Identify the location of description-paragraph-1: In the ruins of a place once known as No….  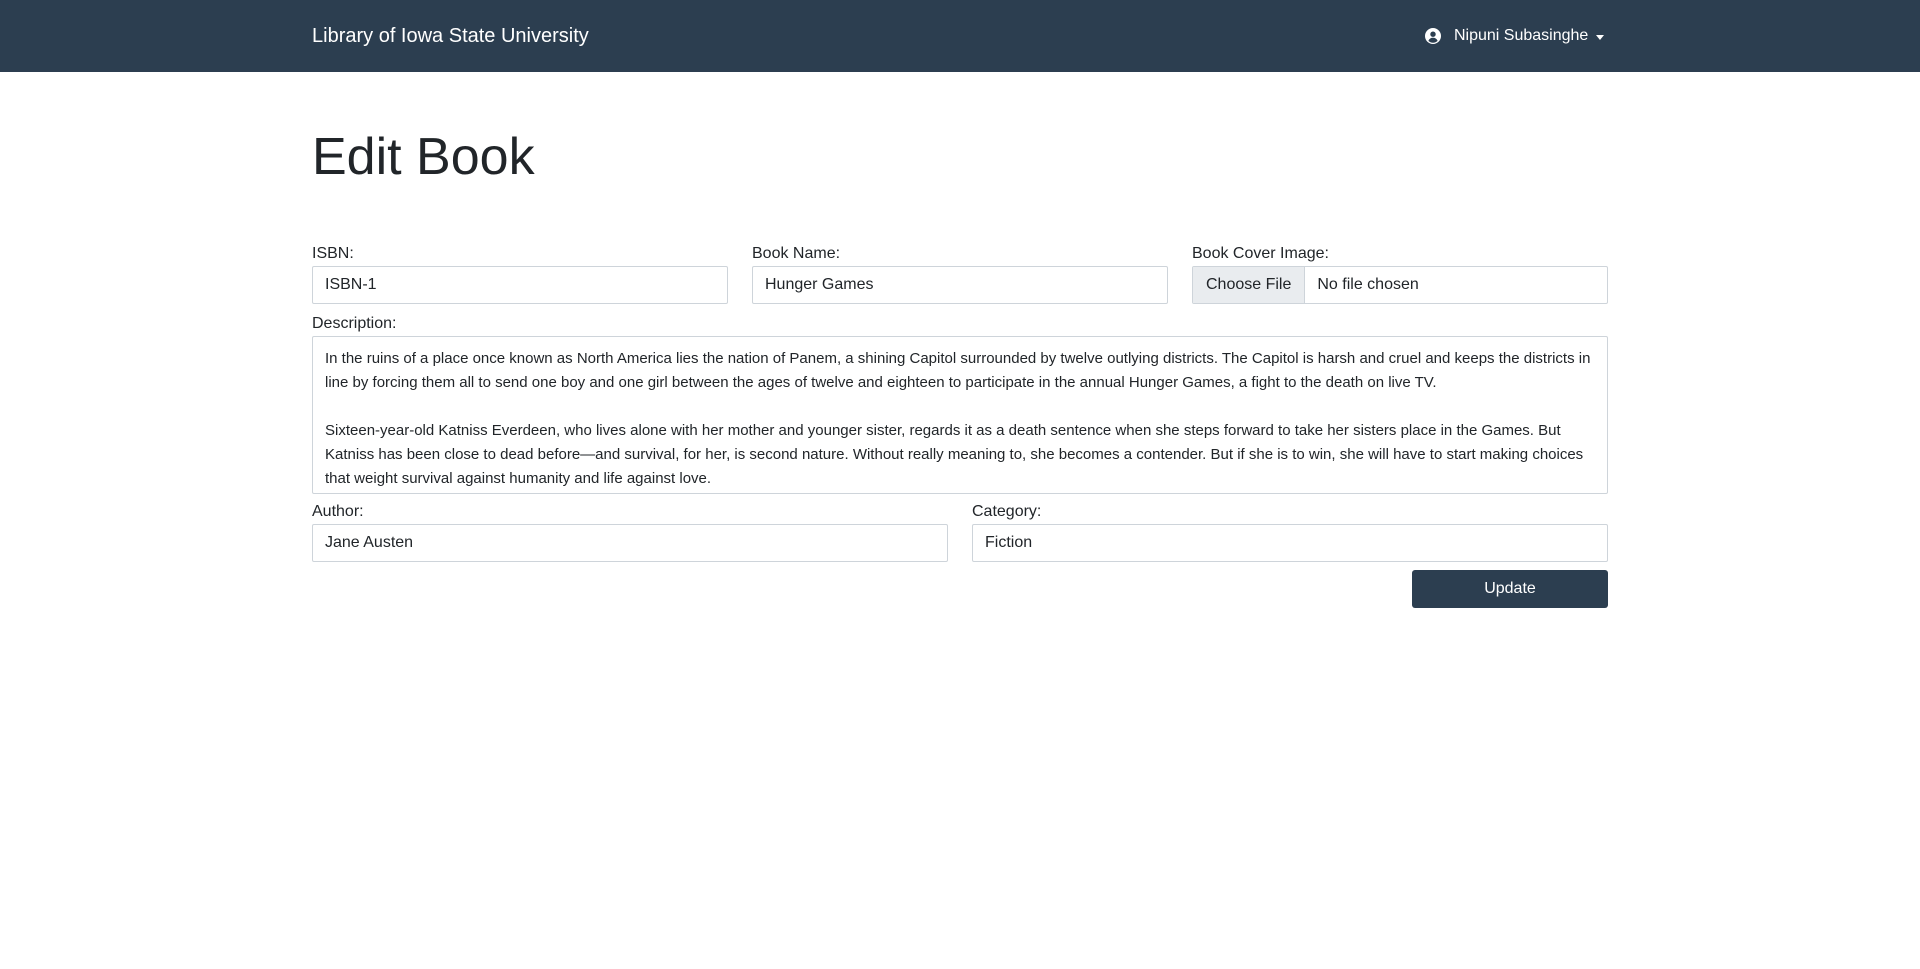
(958, 370).